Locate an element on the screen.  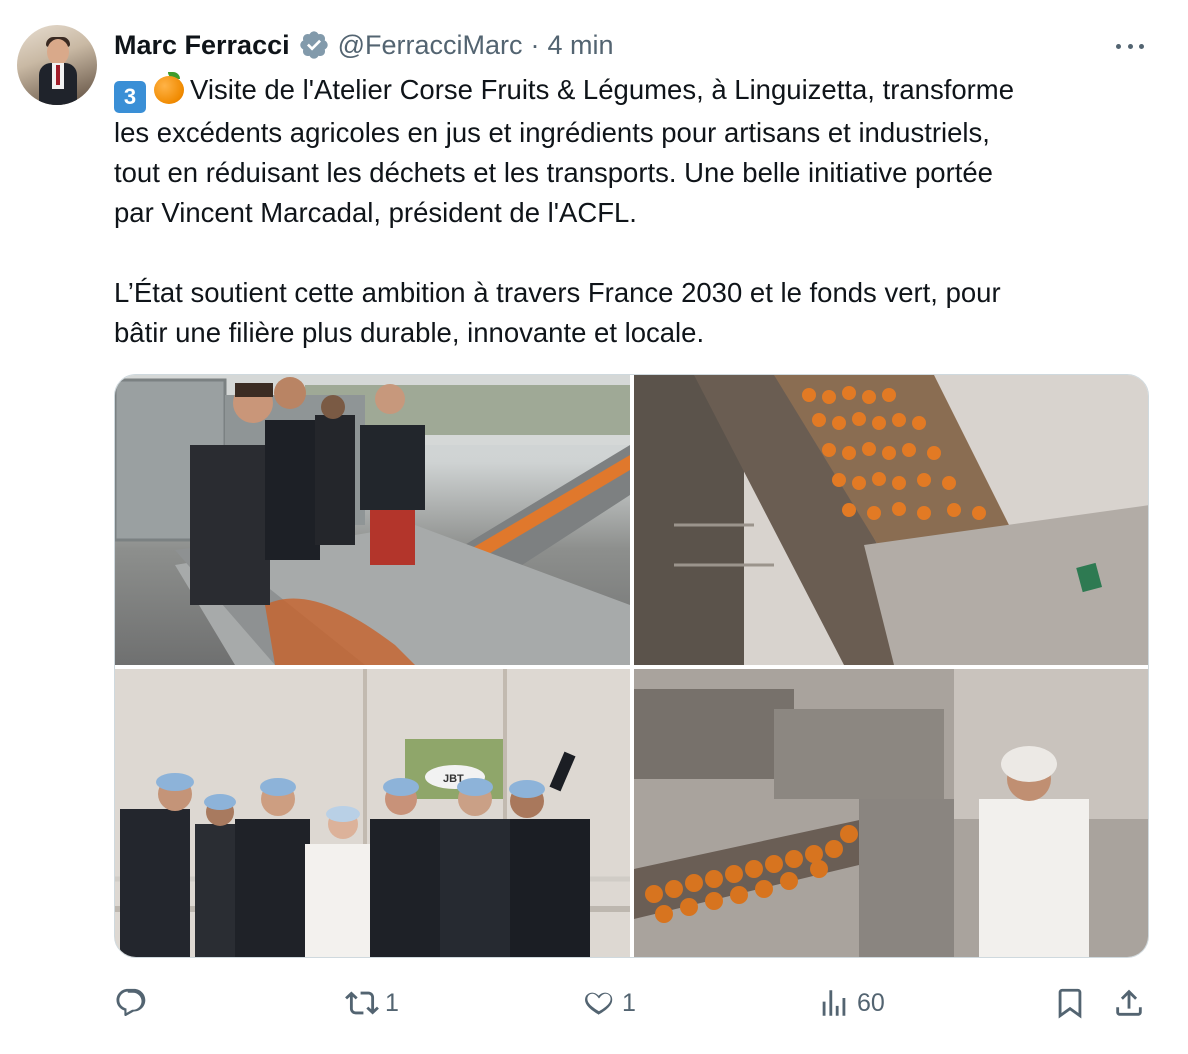
verified-badge-icon is located at coordinates (314, 45).